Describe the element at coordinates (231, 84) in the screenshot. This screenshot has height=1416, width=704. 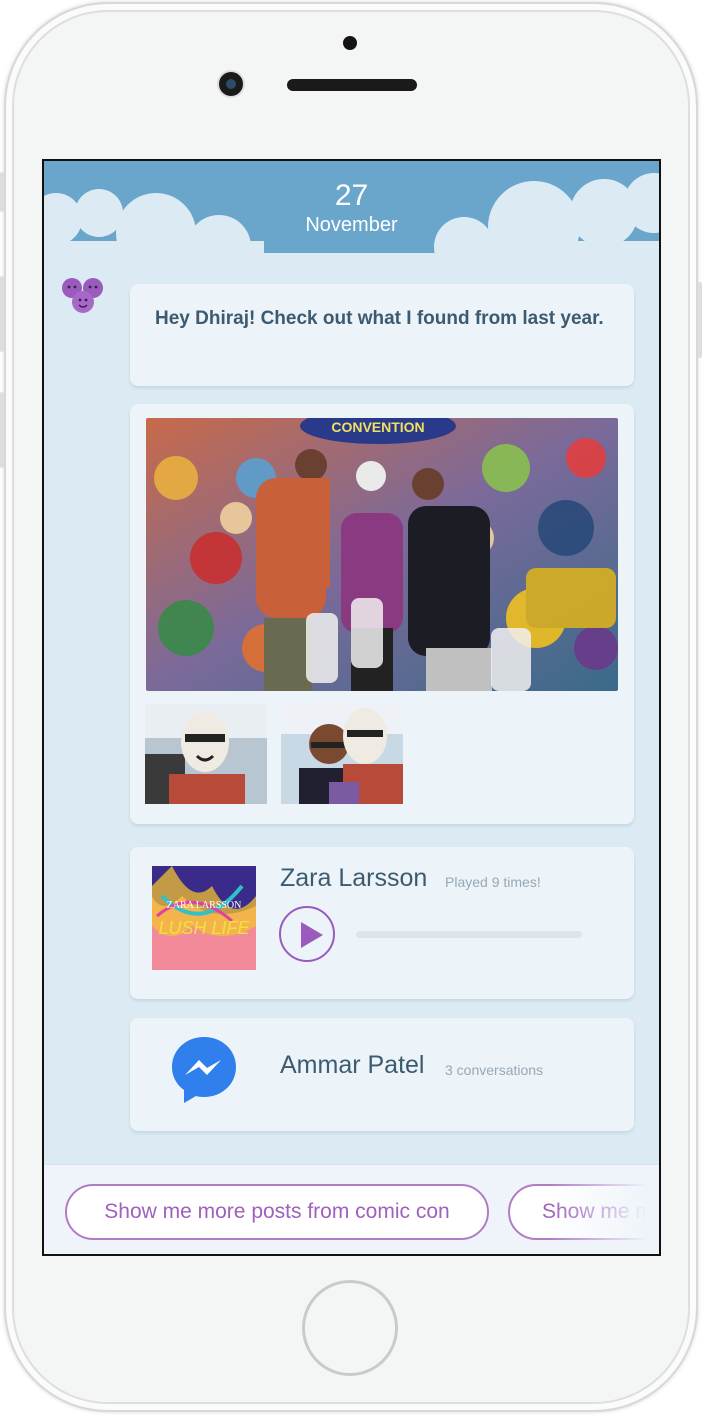
I see `front-camera` at that location.